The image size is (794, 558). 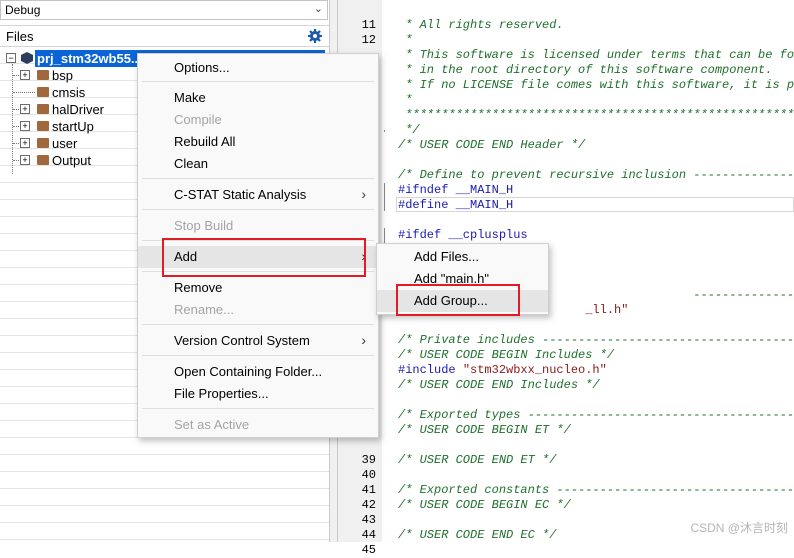 I want to click on code-line: #include "stm32wbxx_nucleo.h", so click(x=502, y=370).